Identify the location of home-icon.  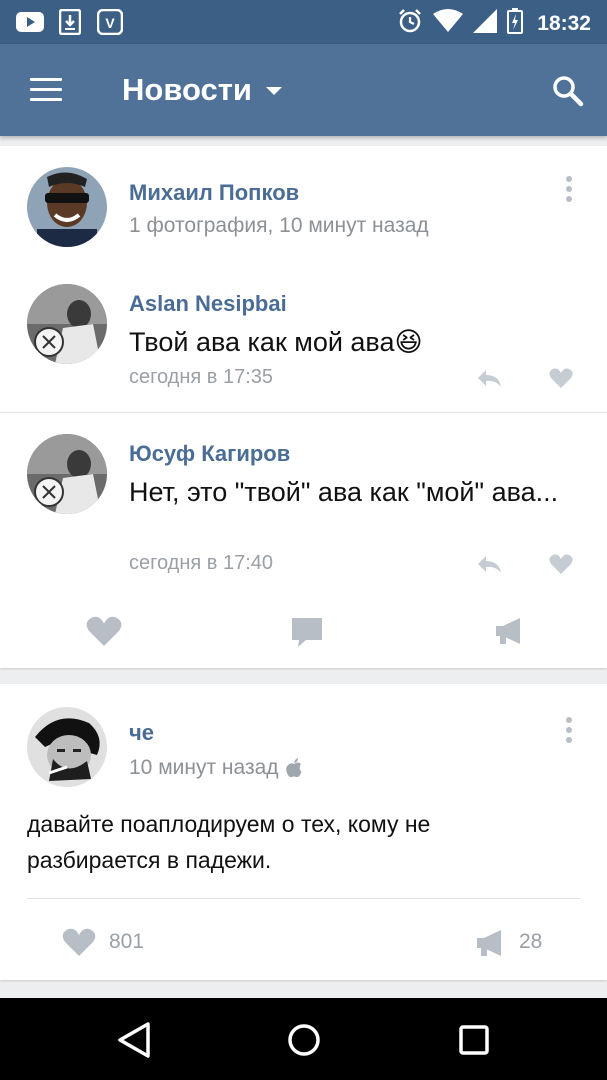
(304, 1040).